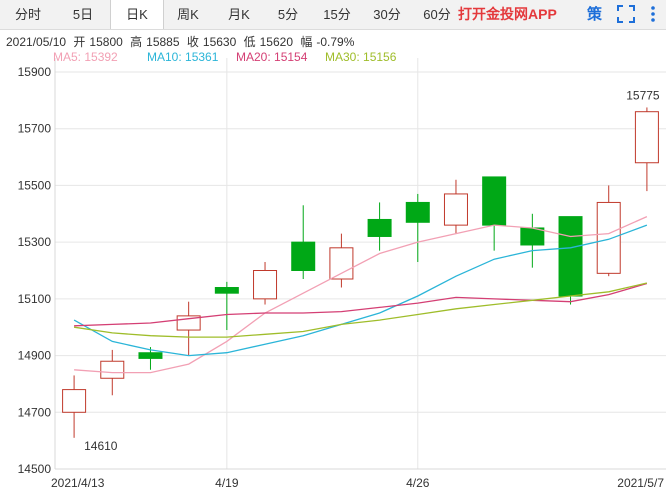  Describe the element at coordinates (35, 356) in the screenshot. I see `y-tick-label: 14900` at that location.